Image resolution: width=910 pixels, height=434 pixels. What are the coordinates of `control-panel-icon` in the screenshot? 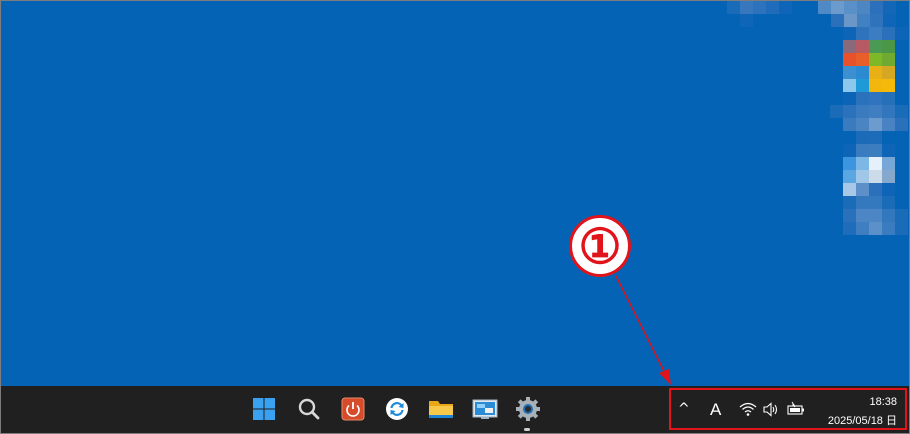 It's located at (485, 409).